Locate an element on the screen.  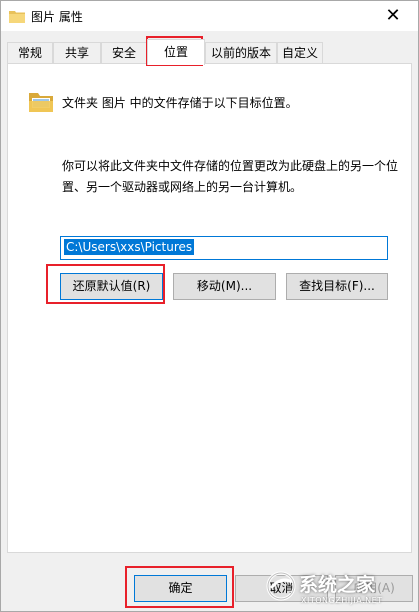
watermark: 系统之家 XITONGZHIJIA.NET is located at coordinates (340, 588).